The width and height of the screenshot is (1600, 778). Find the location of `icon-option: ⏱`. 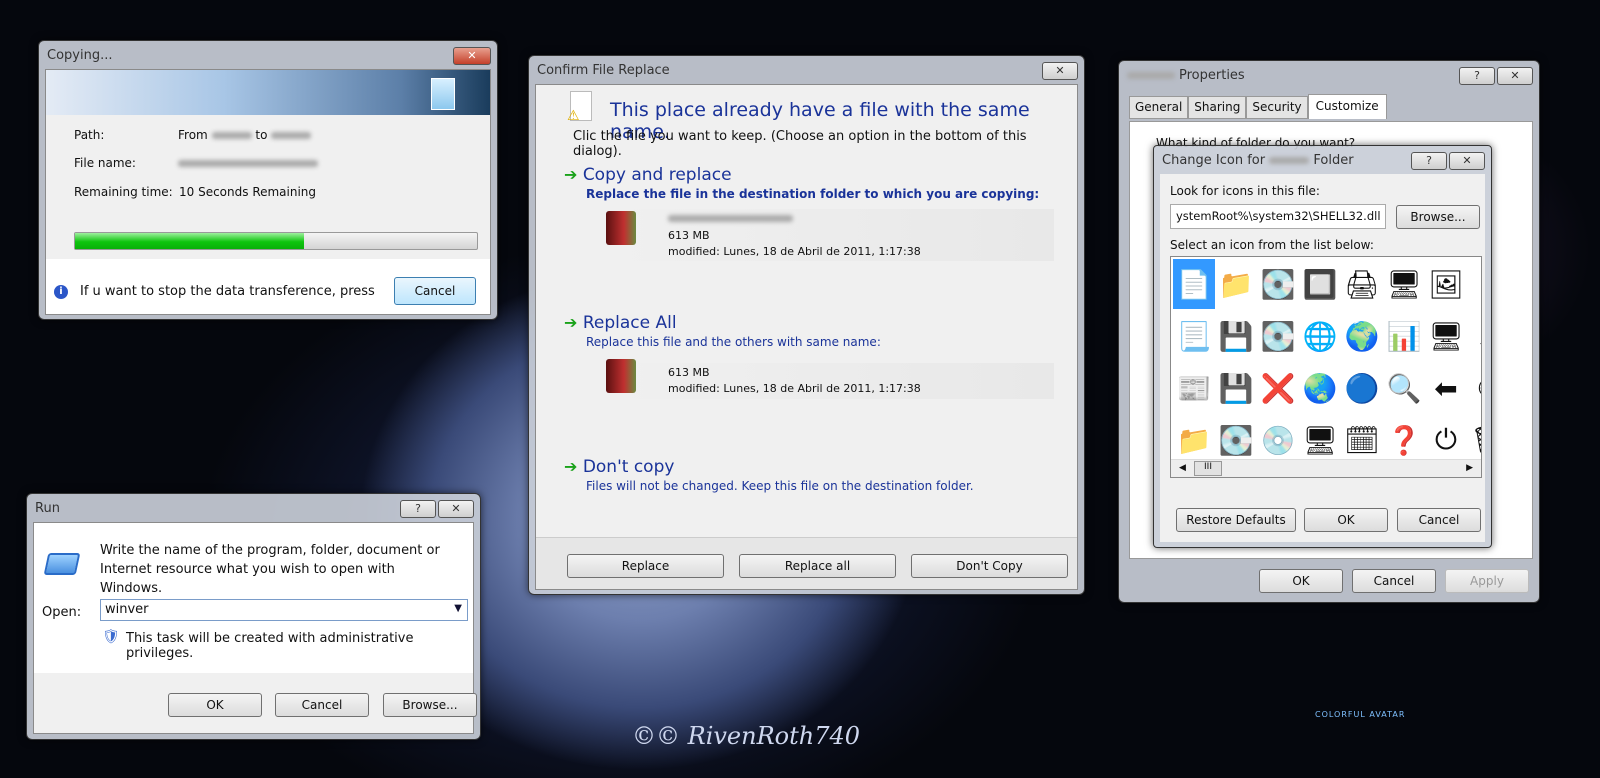

icon-option: ⏱ is located at coordinates (1474, 388).